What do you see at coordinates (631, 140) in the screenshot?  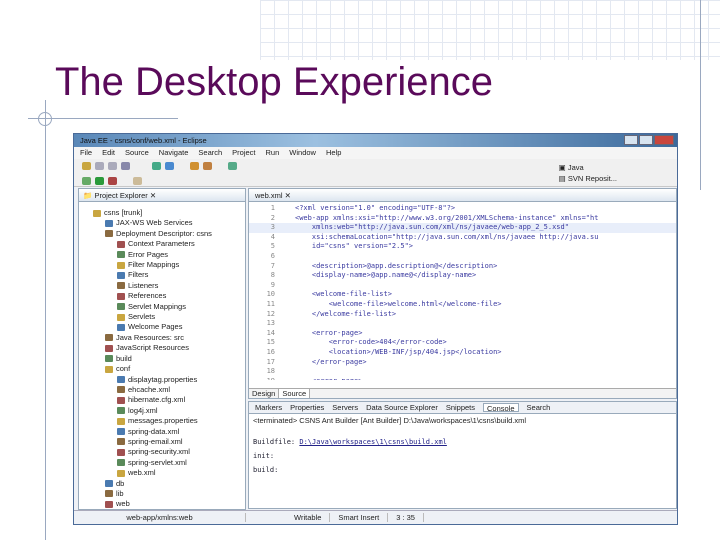 I see `minimize-button` at bounding box center [631, 140].